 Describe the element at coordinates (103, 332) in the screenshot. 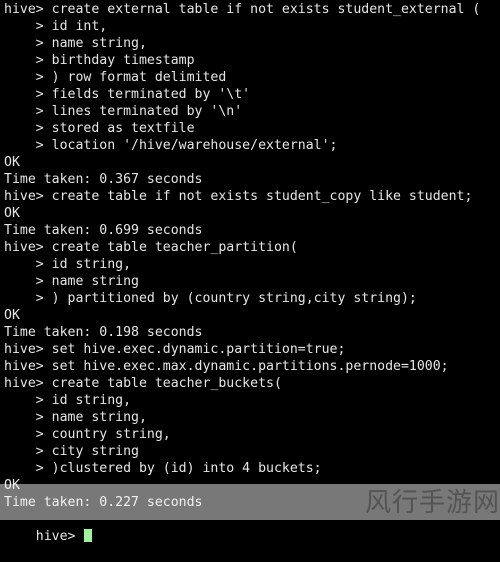

I see `terminal-line-text: Time taken: 0.198 seconds` at that location.